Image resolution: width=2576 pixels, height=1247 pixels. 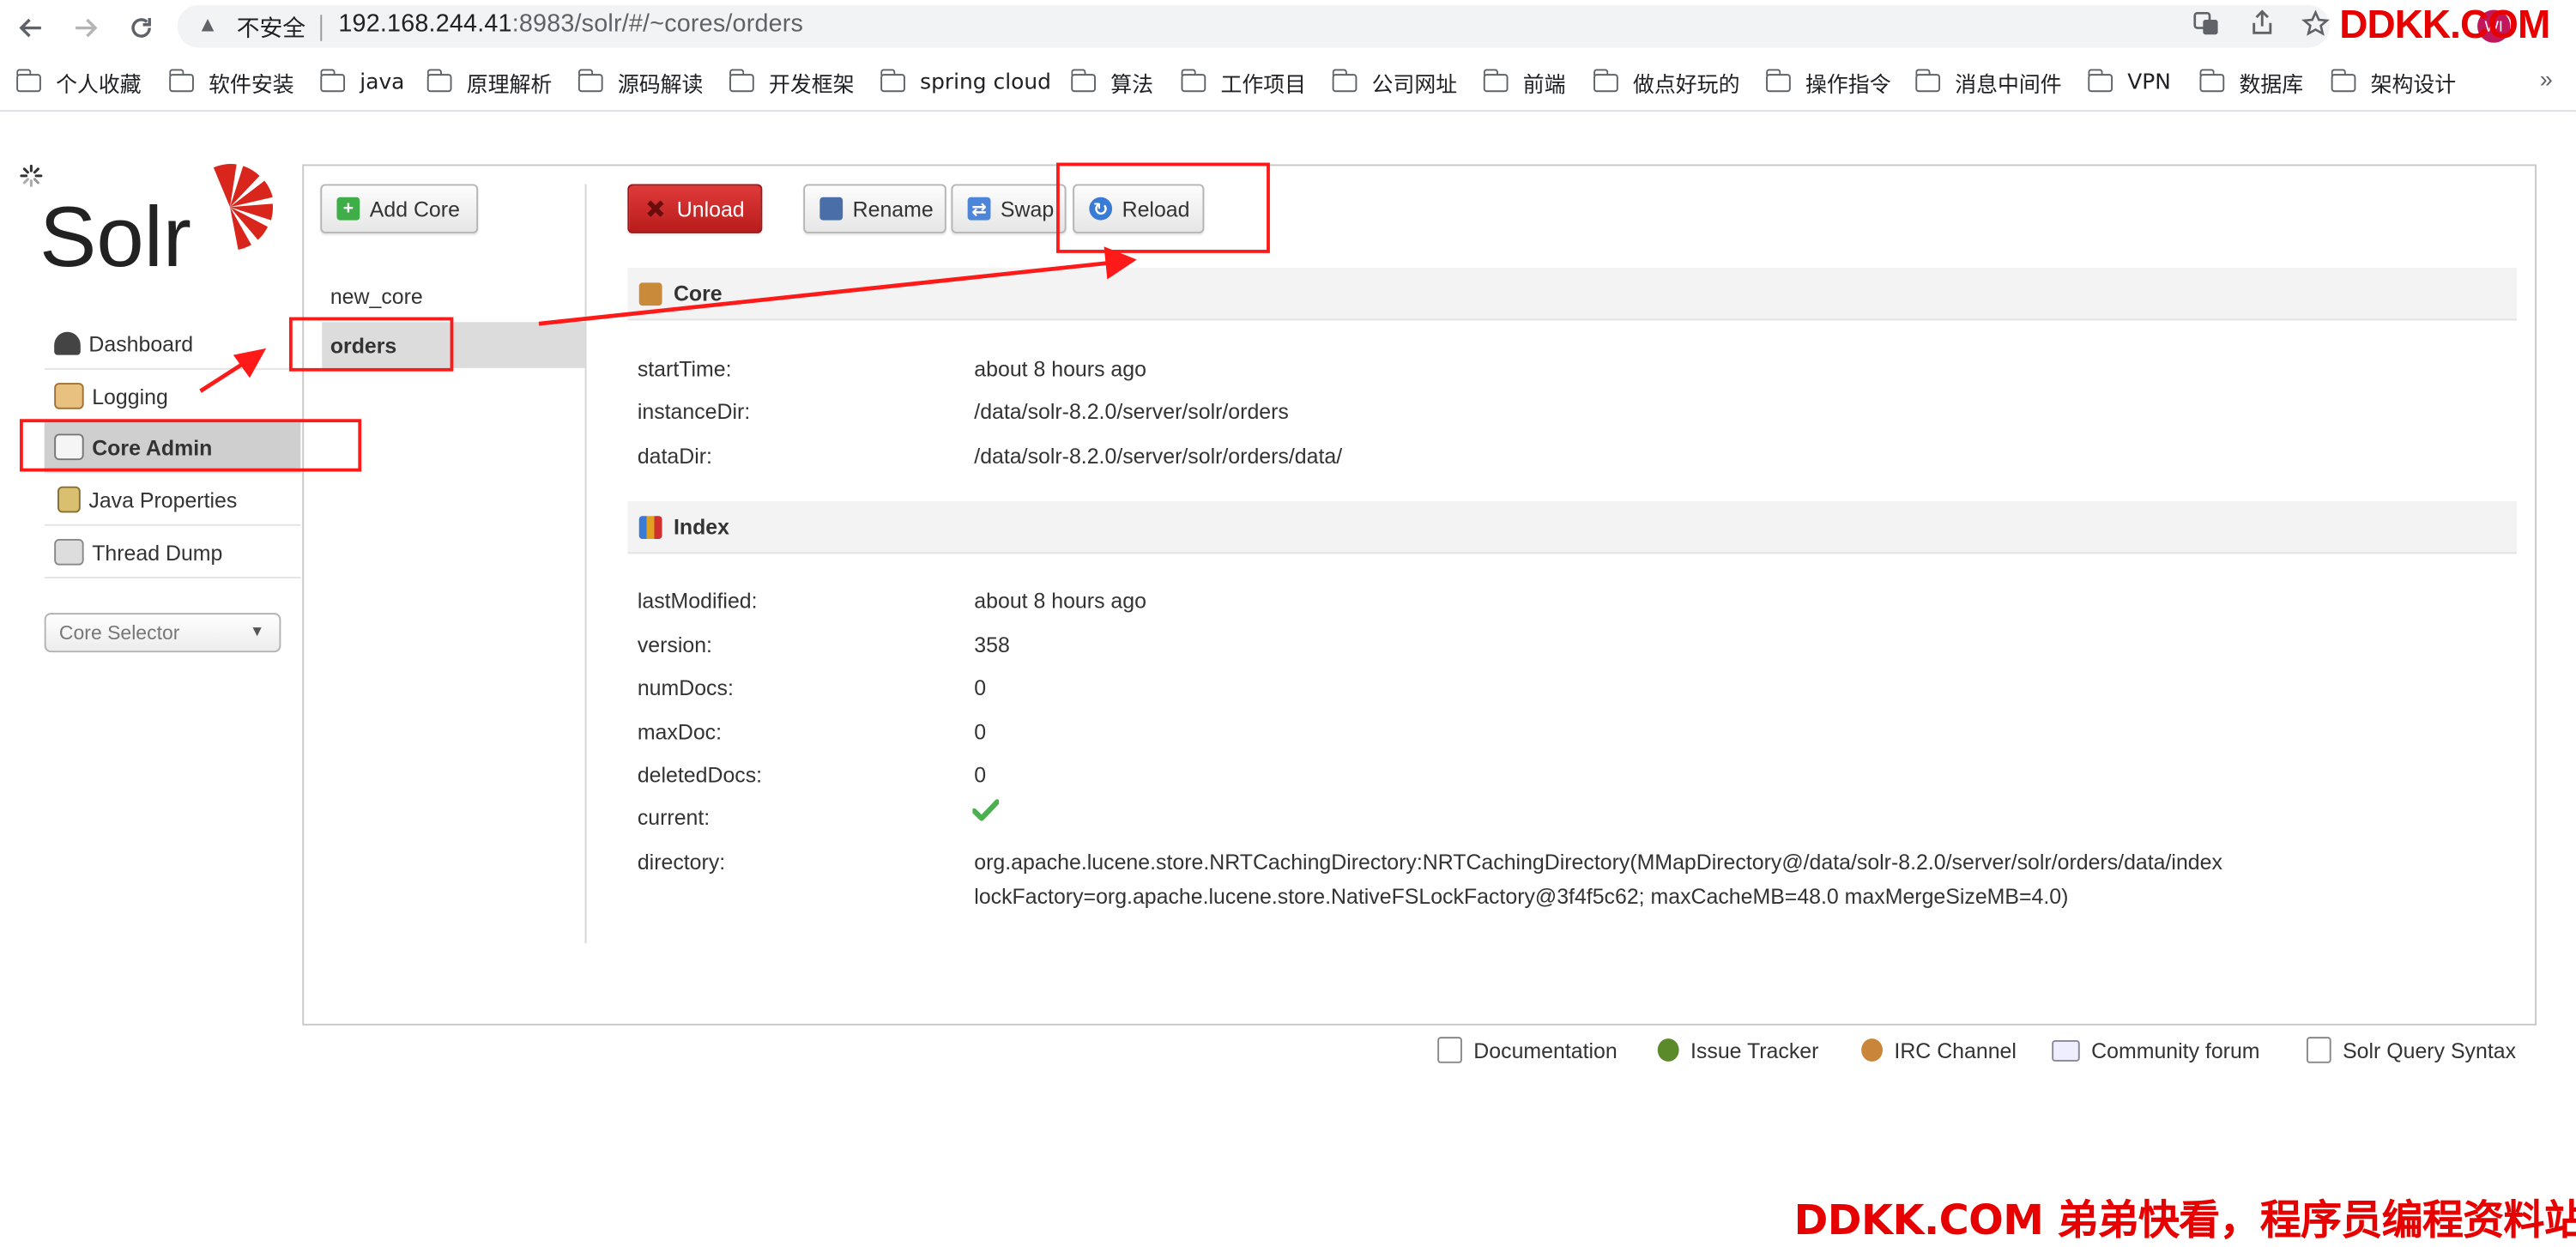 What do you see at coordinates (1988, 82) in the screenshot?
I see `bookmark-folder: 消息中间件` at bounding box center [1988, 82].